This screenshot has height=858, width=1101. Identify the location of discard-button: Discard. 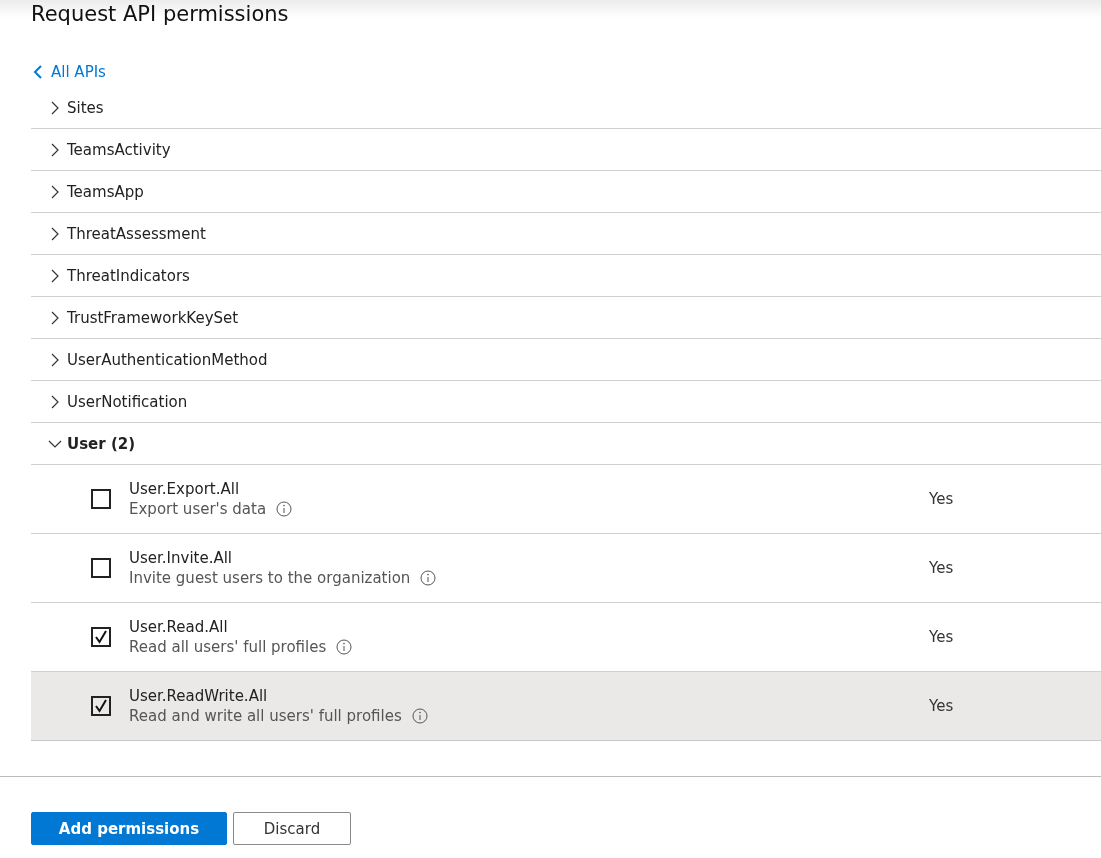
(292, 828).